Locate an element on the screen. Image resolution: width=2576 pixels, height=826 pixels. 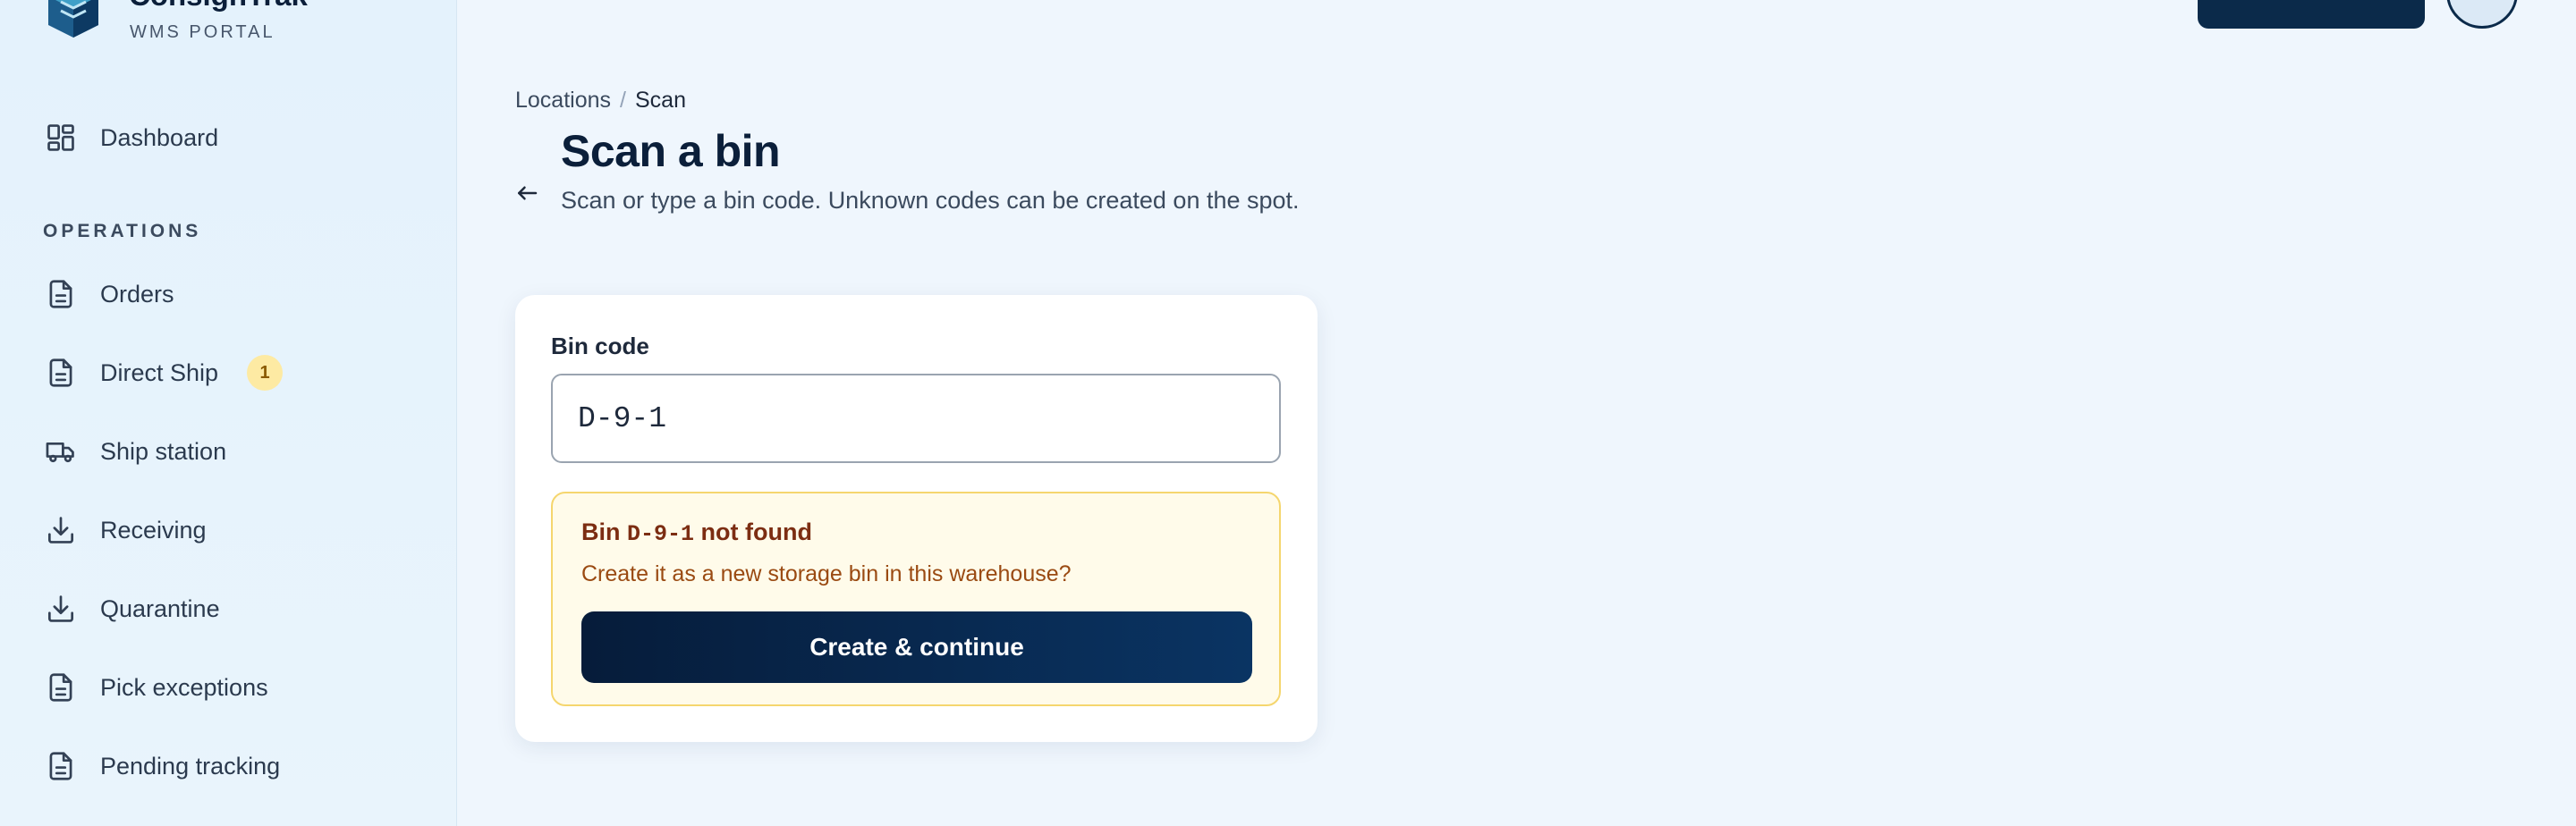
avatar-circle is located at coordinates (2482, 14).